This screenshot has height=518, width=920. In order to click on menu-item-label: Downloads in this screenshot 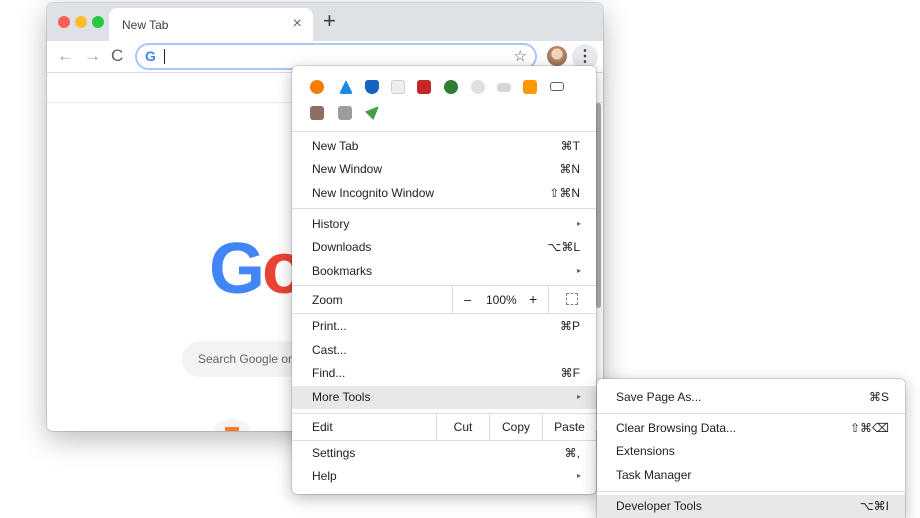, I will do `click(342, 247)`.